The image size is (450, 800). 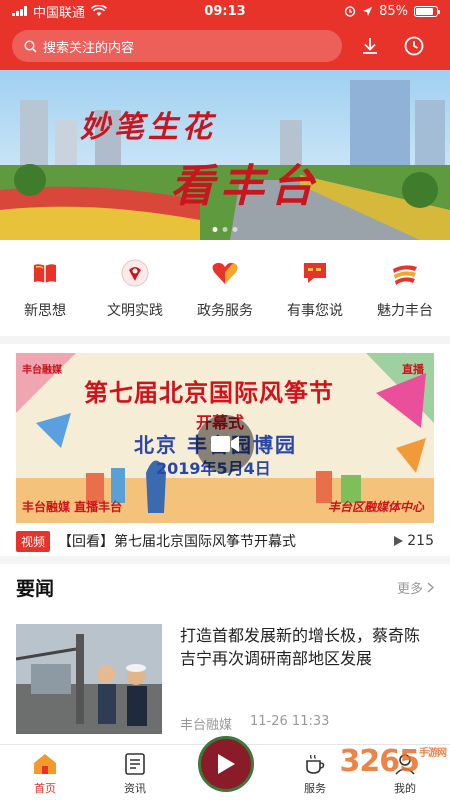 I want to click on section-header: 要闻 更多, so click(x=225, y=587).